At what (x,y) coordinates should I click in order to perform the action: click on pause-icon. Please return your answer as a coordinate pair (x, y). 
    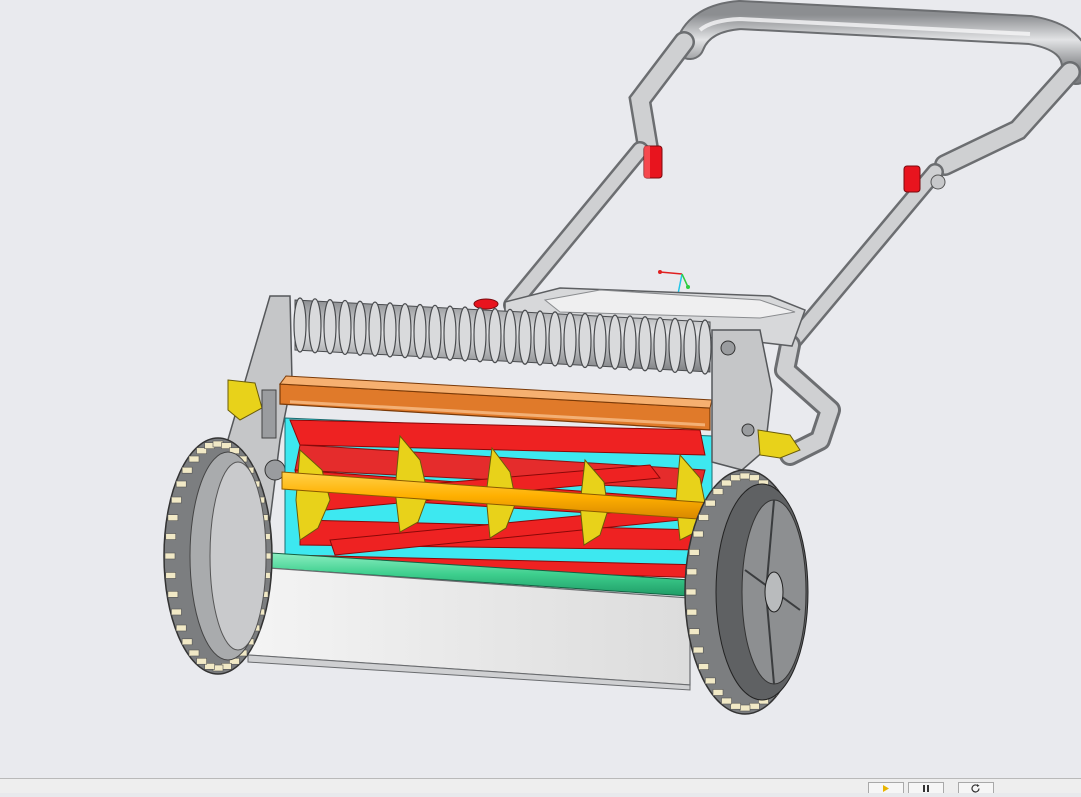
    Looking at the image, I should click on (926, 787).